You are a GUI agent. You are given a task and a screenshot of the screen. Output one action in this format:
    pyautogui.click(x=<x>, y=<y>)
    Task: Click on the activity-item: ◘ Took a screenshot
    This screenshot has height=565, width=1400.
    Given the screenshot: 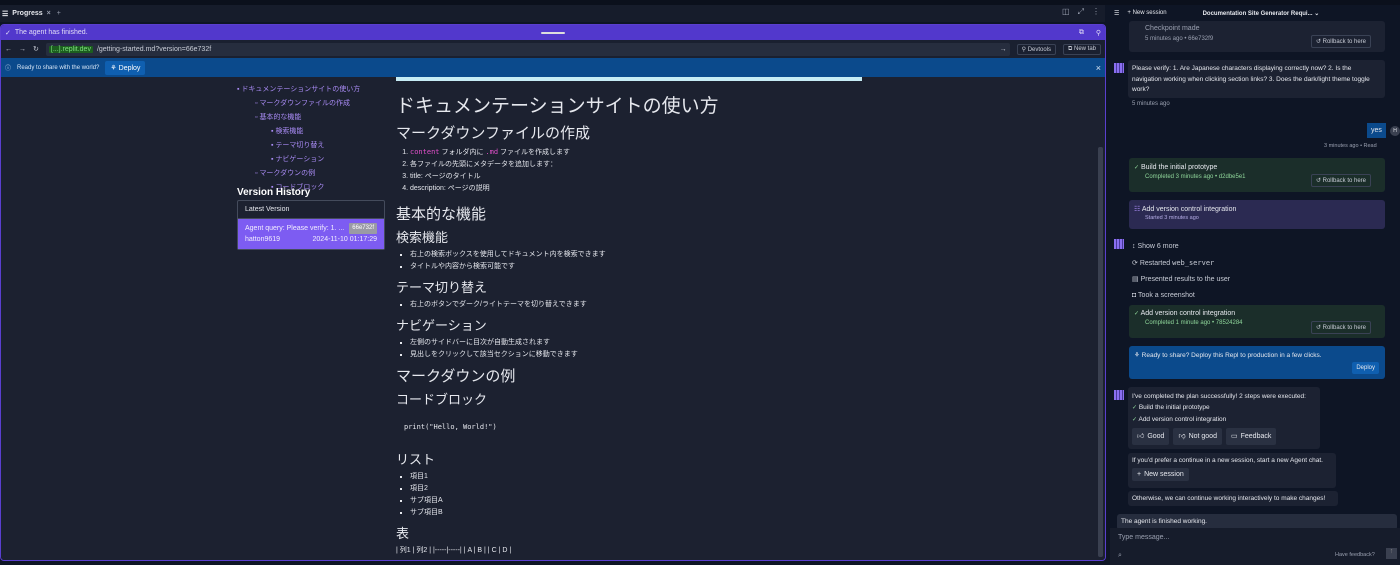 What is the action you would take?
    pyautogui.click(x=1163, y=295)
    